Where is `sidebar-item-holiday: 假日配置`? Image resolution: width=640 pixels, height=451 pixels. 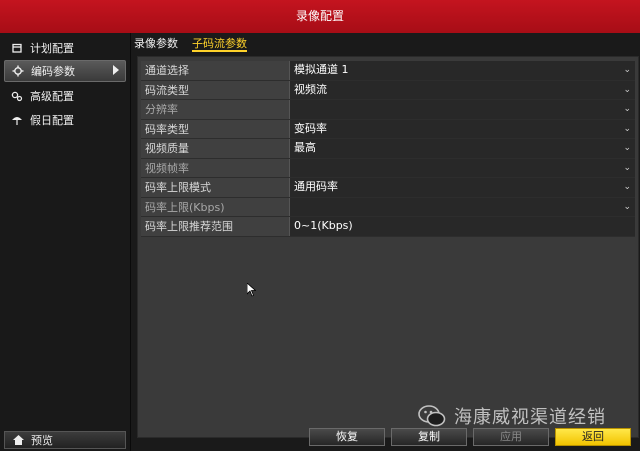
sidebar-item-holiday: 假日配置 is located at coordinates (65, 120).